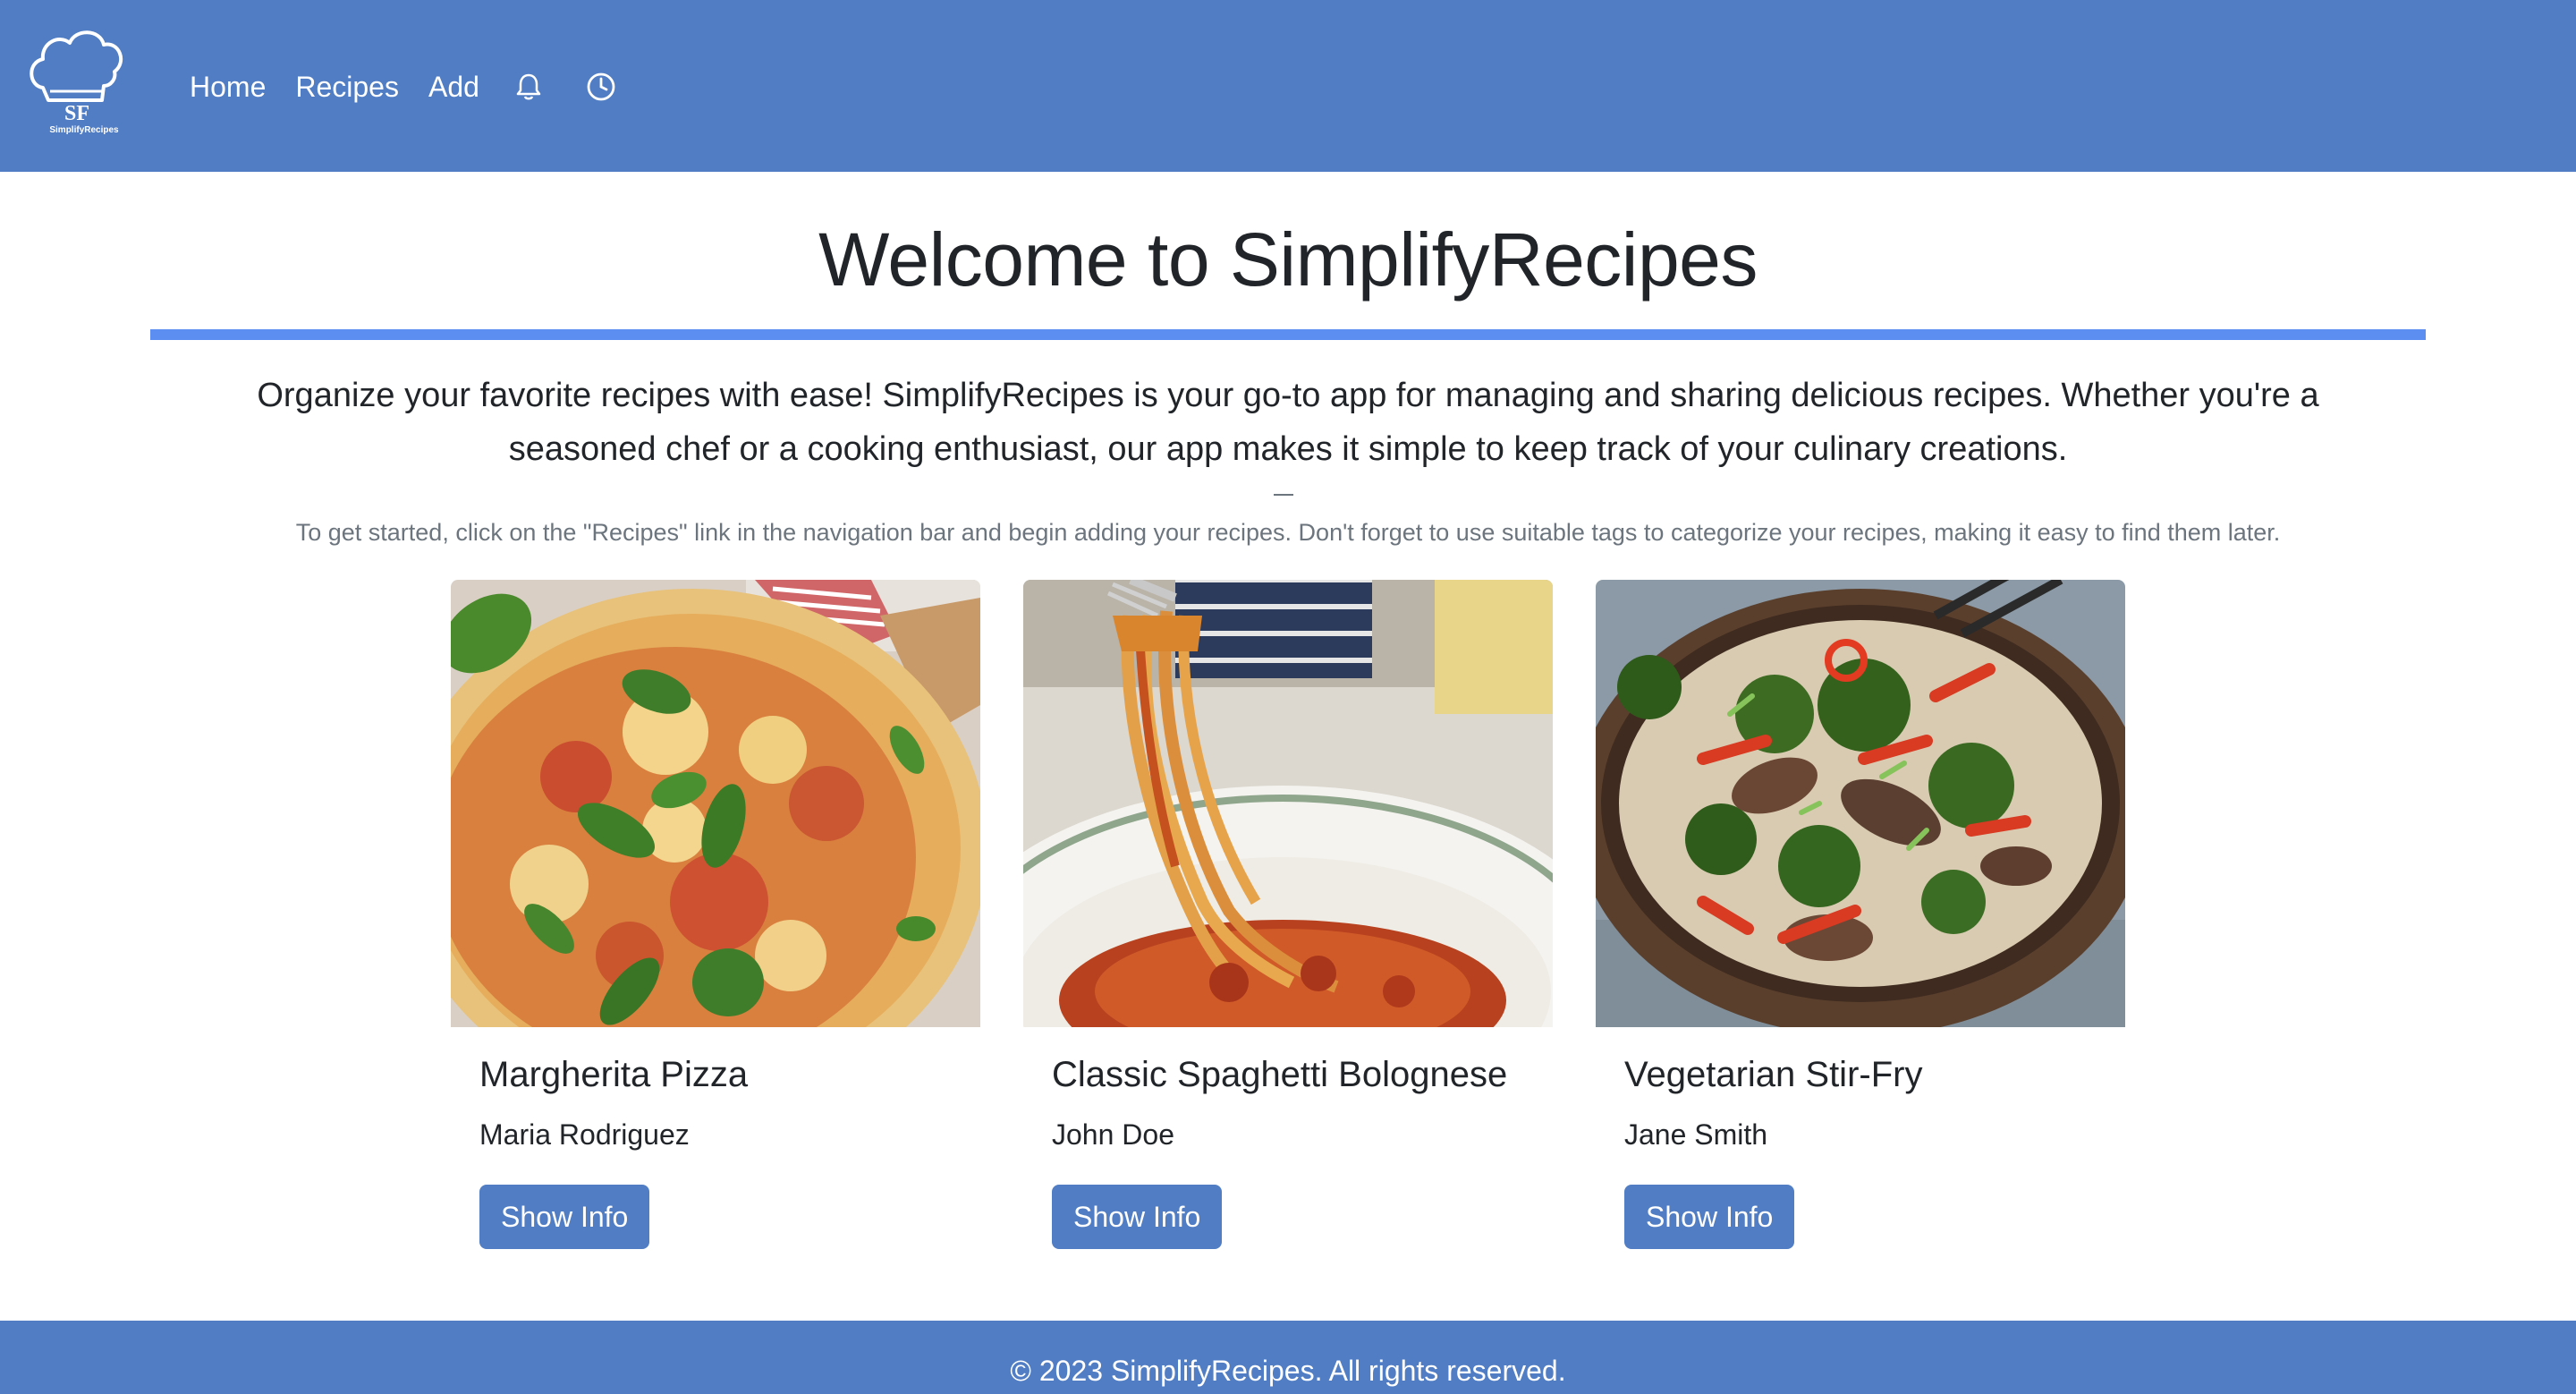 The image size is (2576, 1394). I want to click on navbar: SF SimplifyRecipes Home Recipes Add, so click(1288, 86).